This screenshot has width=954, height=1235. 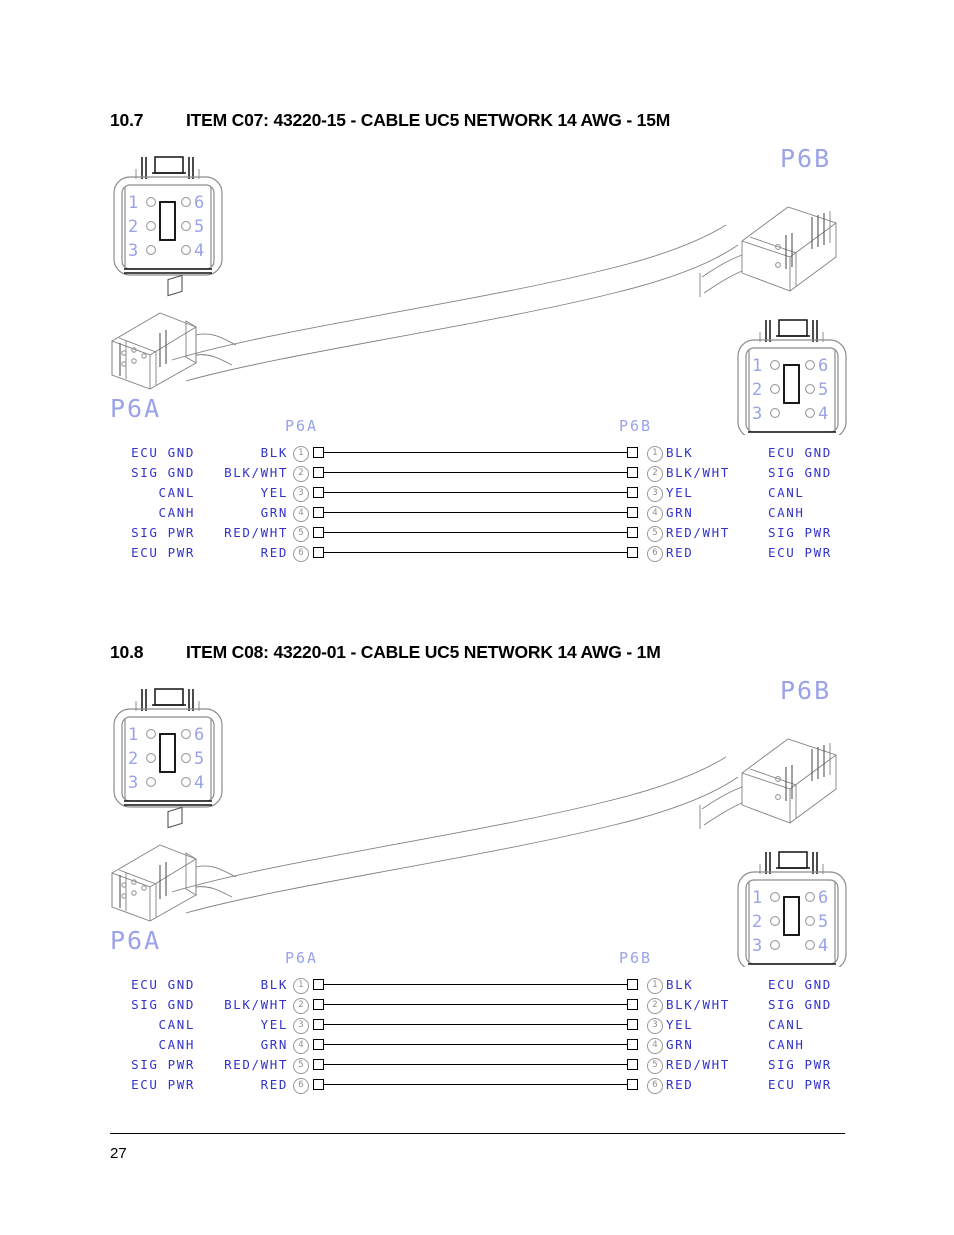 I want to click on pin-number-right: 5, so click(x=655, y=1066).